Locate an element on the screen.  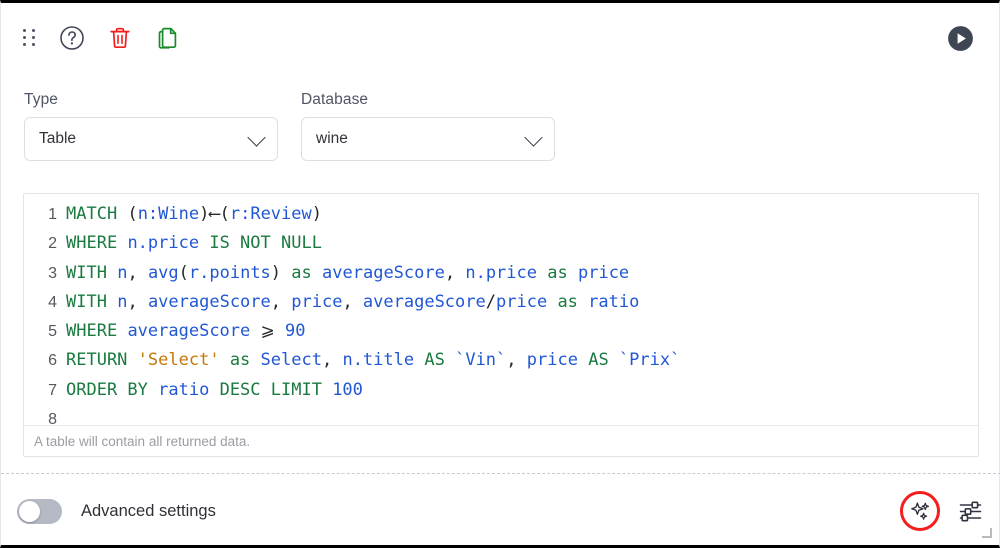
card-footer: Advanced settings is located at coordinates (500, 511).